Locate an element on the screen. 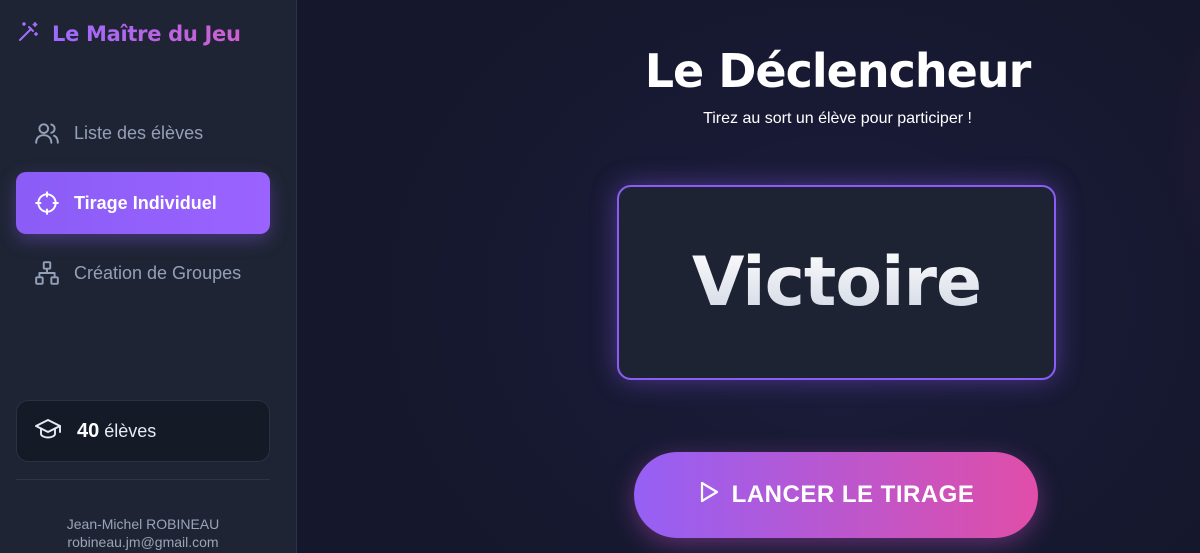 This screenshot has height=553, width=1200. page-subtitle: Tirez au sort un élève pour participer ! is located at coordinates (837, 118).